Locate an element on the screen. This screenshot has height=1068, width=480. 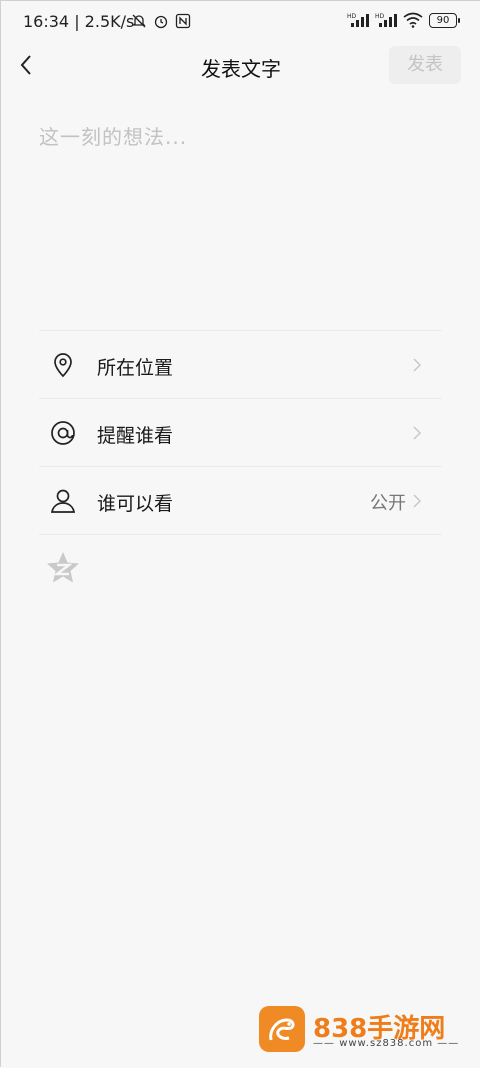
nfc-icon is located at coordinates (183, 21).